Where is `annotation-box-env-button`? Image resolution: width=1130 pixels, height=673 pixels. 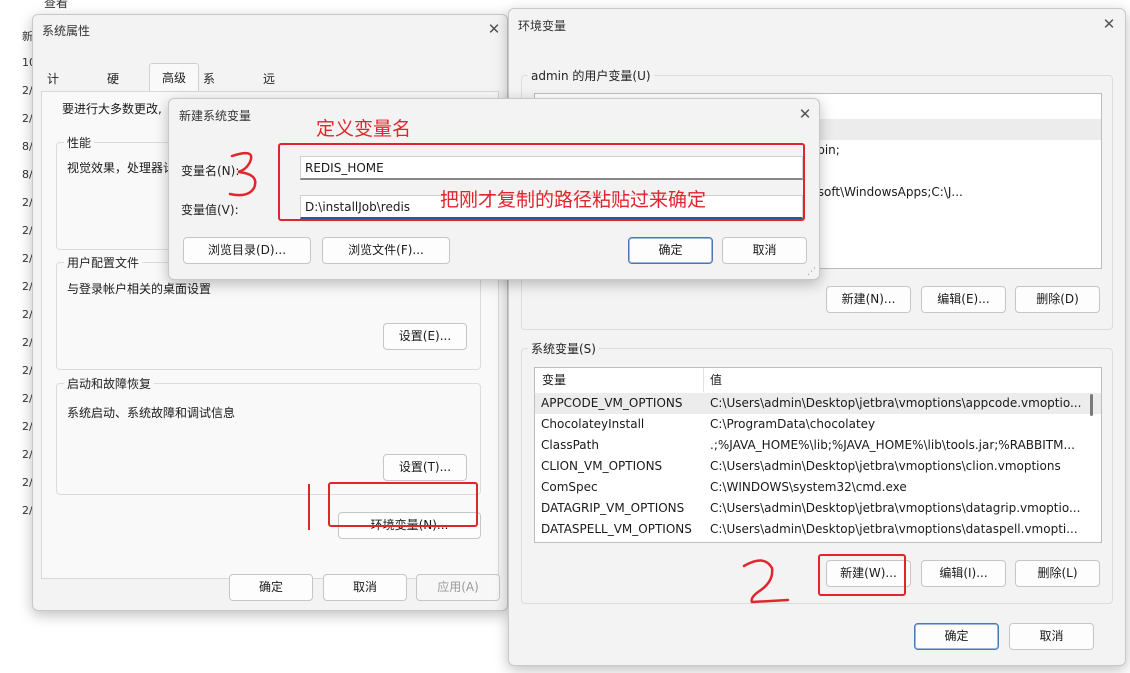 annotation-box-env-button is located at coordinates (403, 504).